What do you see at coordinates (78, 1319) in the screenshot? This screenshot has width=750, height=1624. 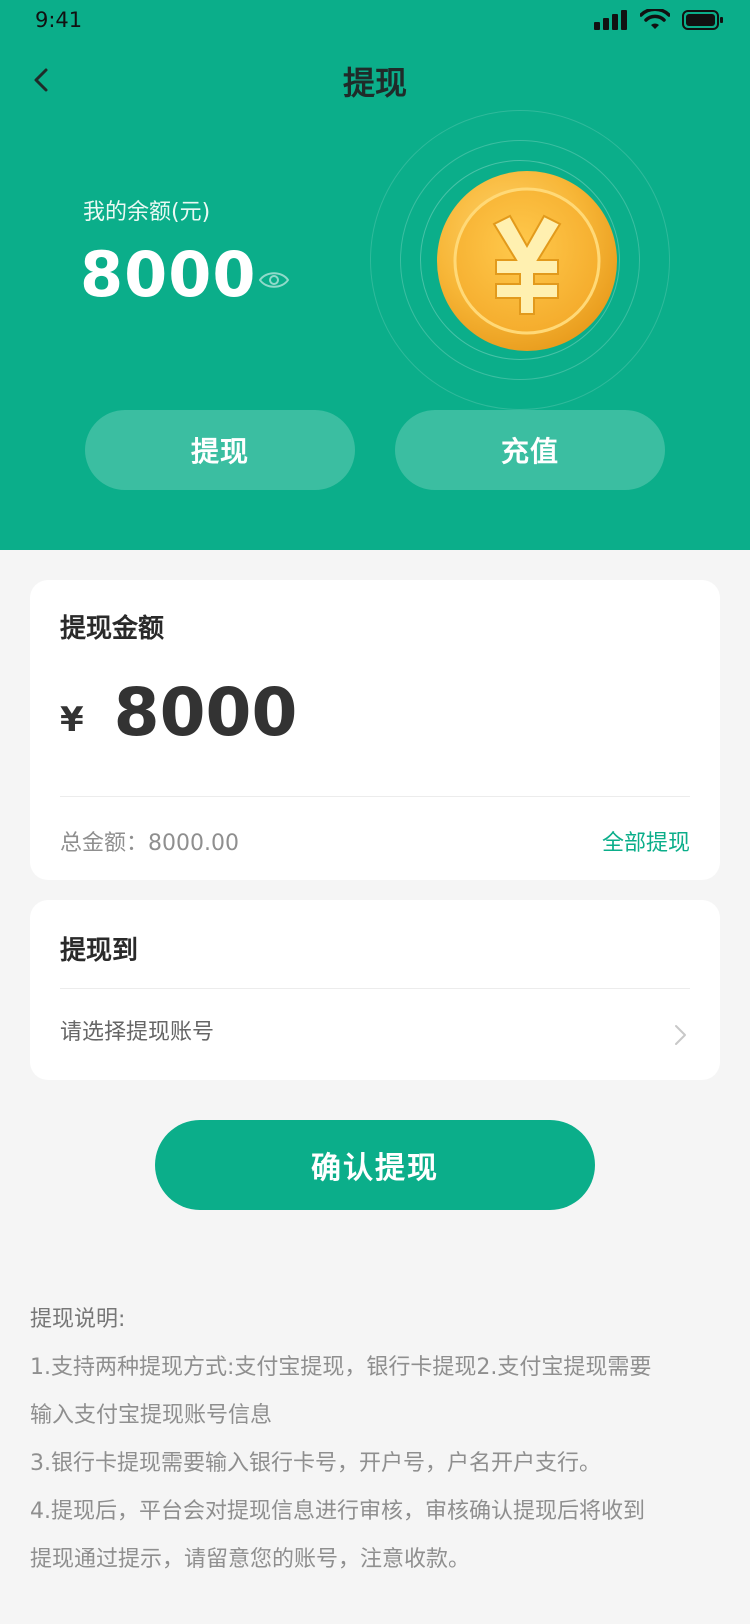 I see `notes-title: 提现说明:` at bounding box center [78, 1319].